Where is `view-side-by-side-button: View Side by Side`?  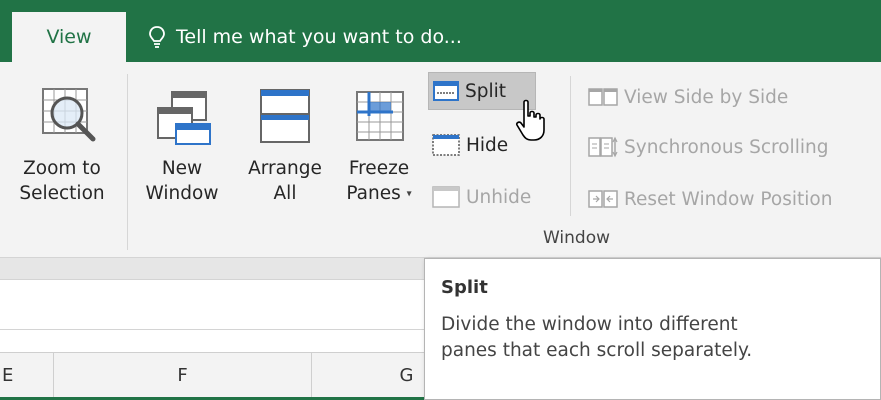 view-side-by-side-button: View Side by Side is located at coordinates (688, 97).